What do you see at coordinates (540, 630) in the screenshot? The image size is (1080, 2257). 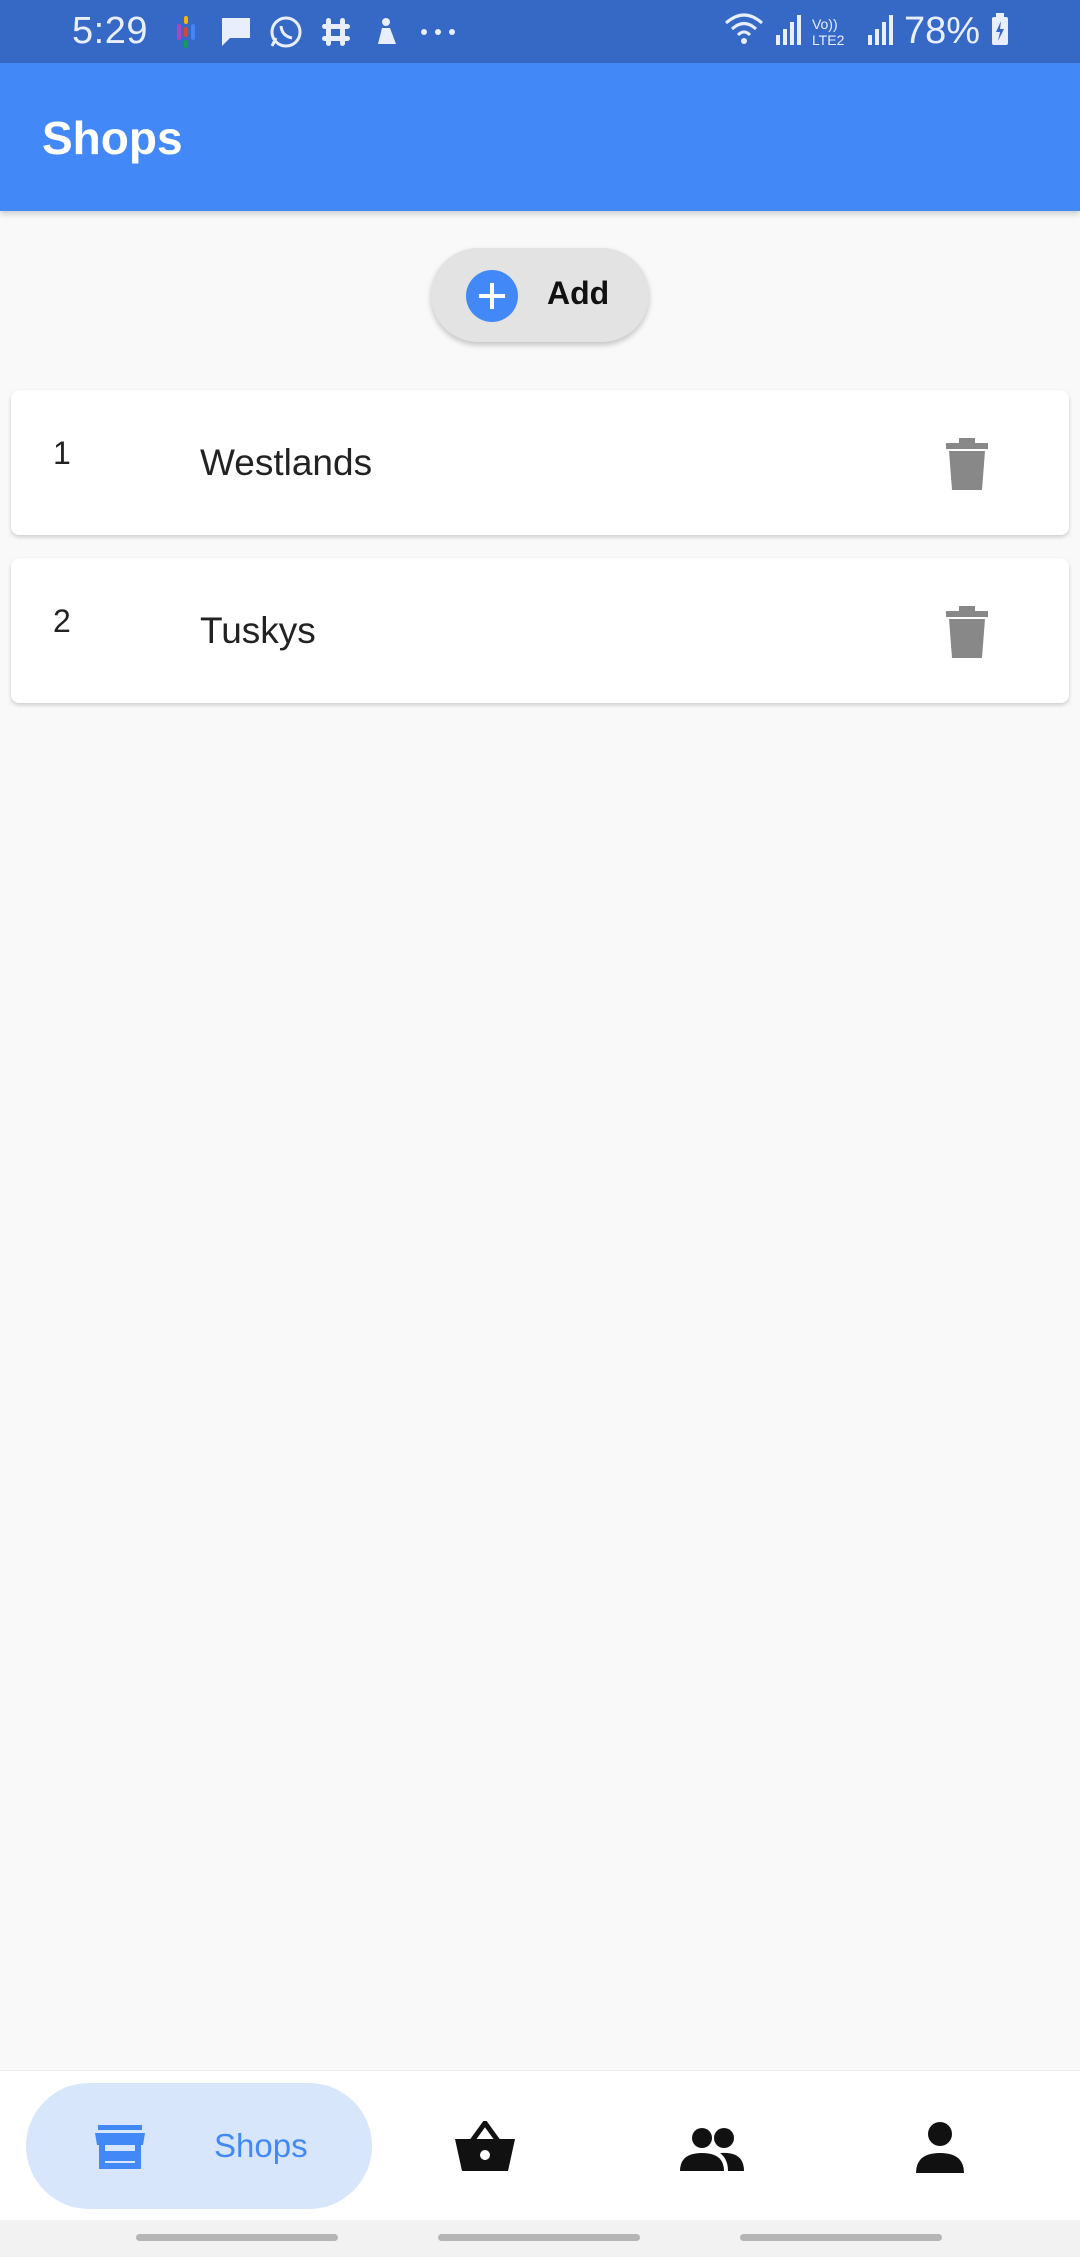 I see `shop-list-item: 2 Tuskys` at bounding box center [540, 630].